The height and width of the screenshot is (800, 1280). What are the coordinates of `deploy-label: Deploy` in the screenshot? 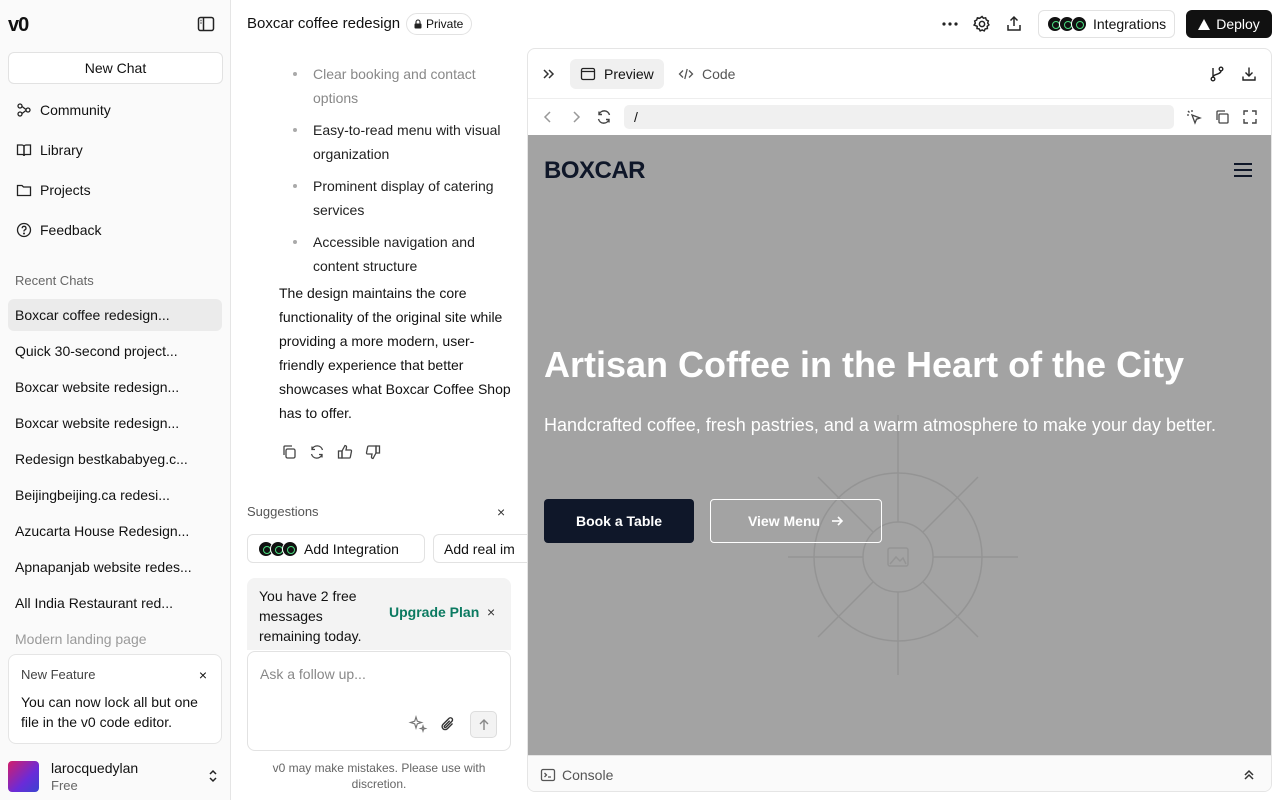 It's located at (1238, 24).